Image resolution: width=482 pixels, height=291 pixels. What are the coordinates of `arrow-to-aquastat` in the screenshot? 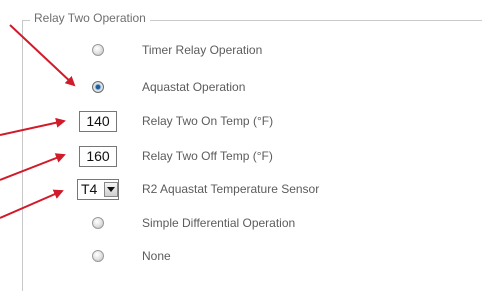 It's located at (42, 55).